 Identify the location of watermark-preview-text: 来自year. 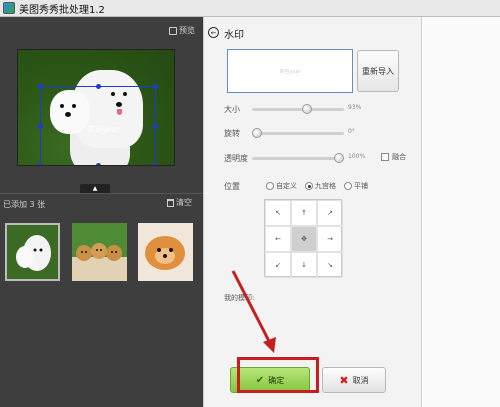
(290, 71).